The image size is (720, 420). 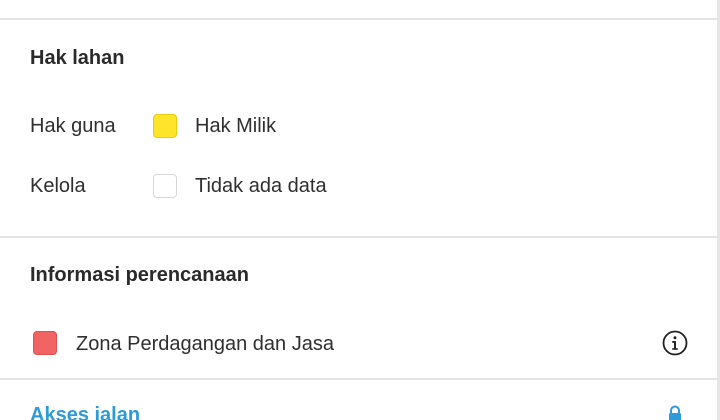 What do you see at coordinates (358, 9) in the screenshot?
I see `previous-section-remnant` at bounding box center [358, 9].